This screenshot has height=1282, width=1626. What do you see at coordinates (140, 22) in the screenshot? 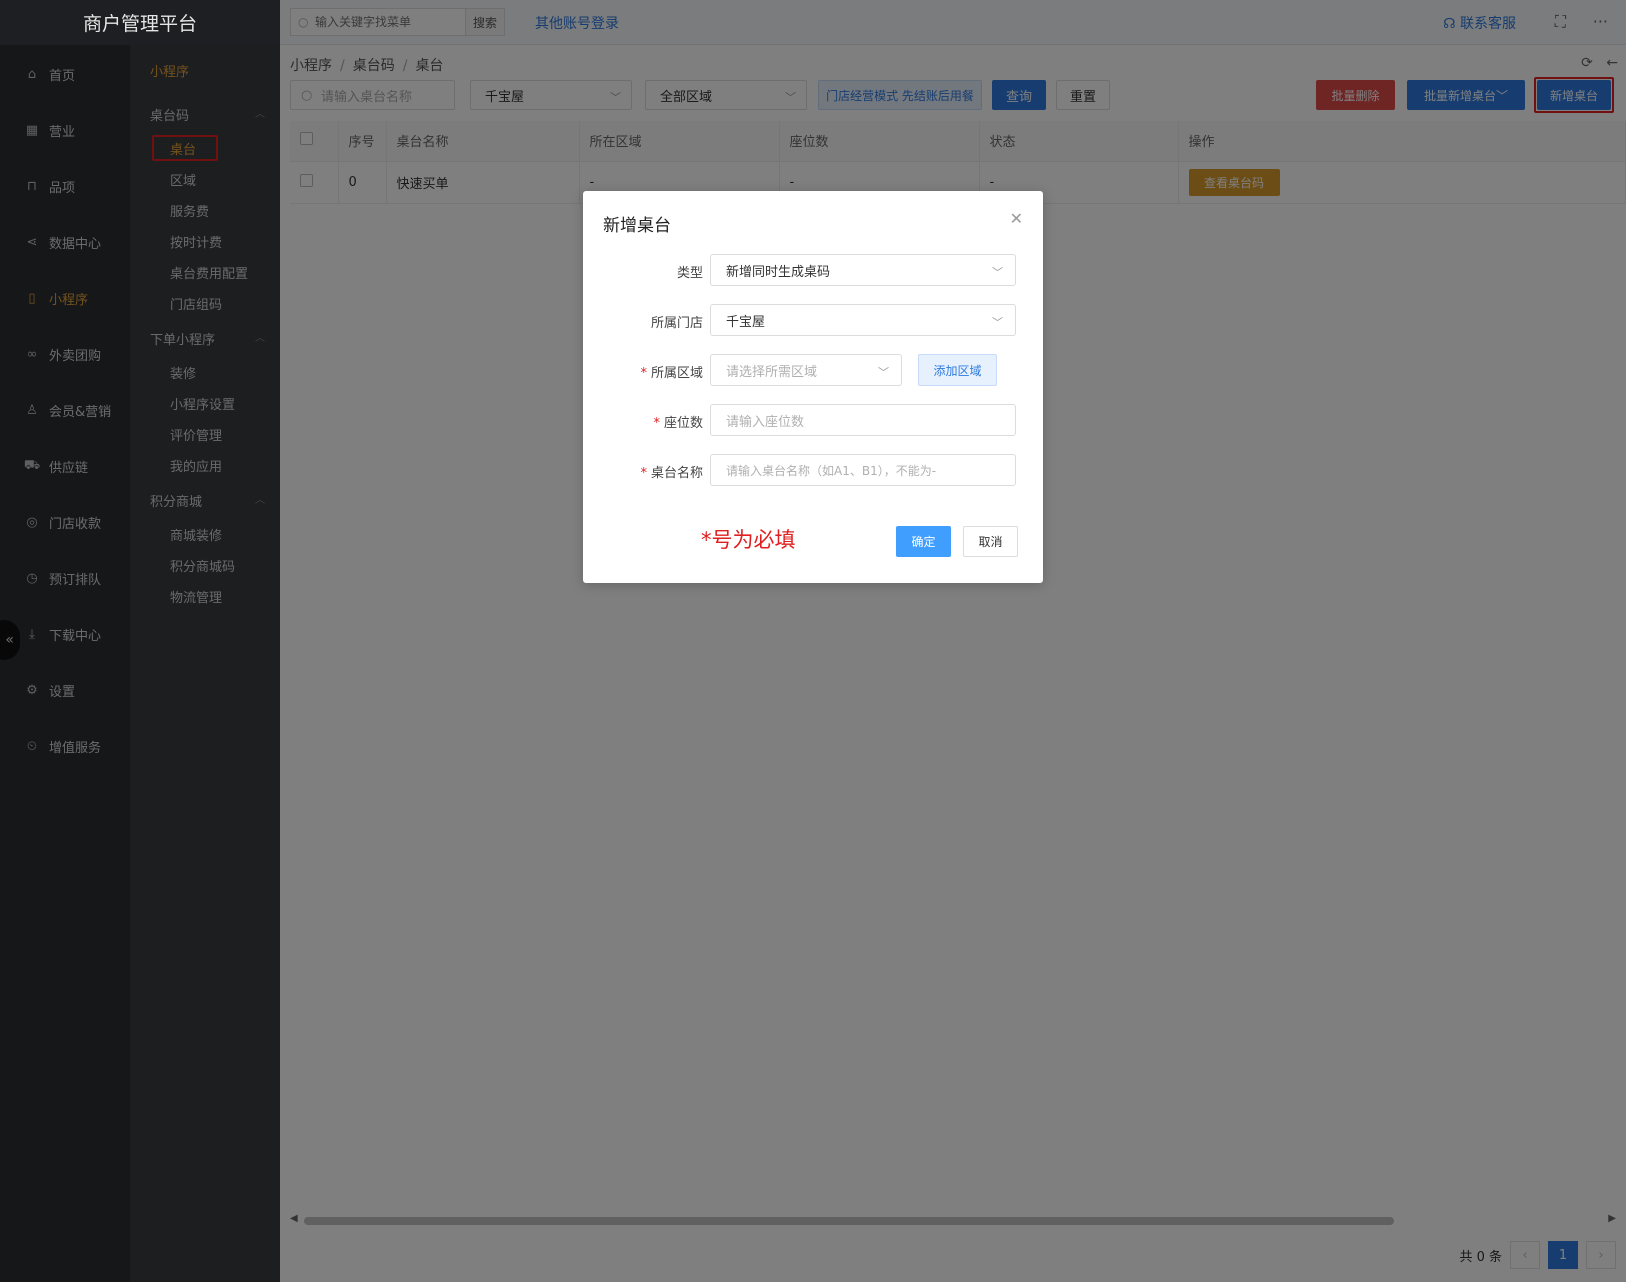
I see `brand-title: 商户管理平台` at bounding box center [140, 22].